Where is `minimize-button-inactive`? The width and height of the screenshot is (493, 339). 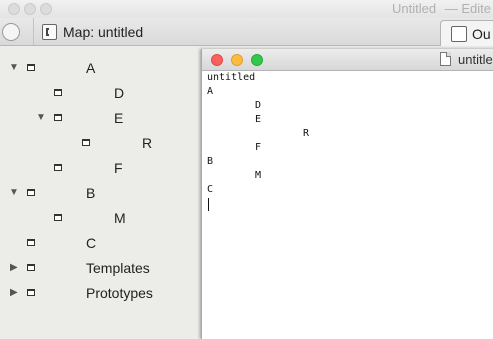
minimize-button-inactive is located at coordinates (30, 9).